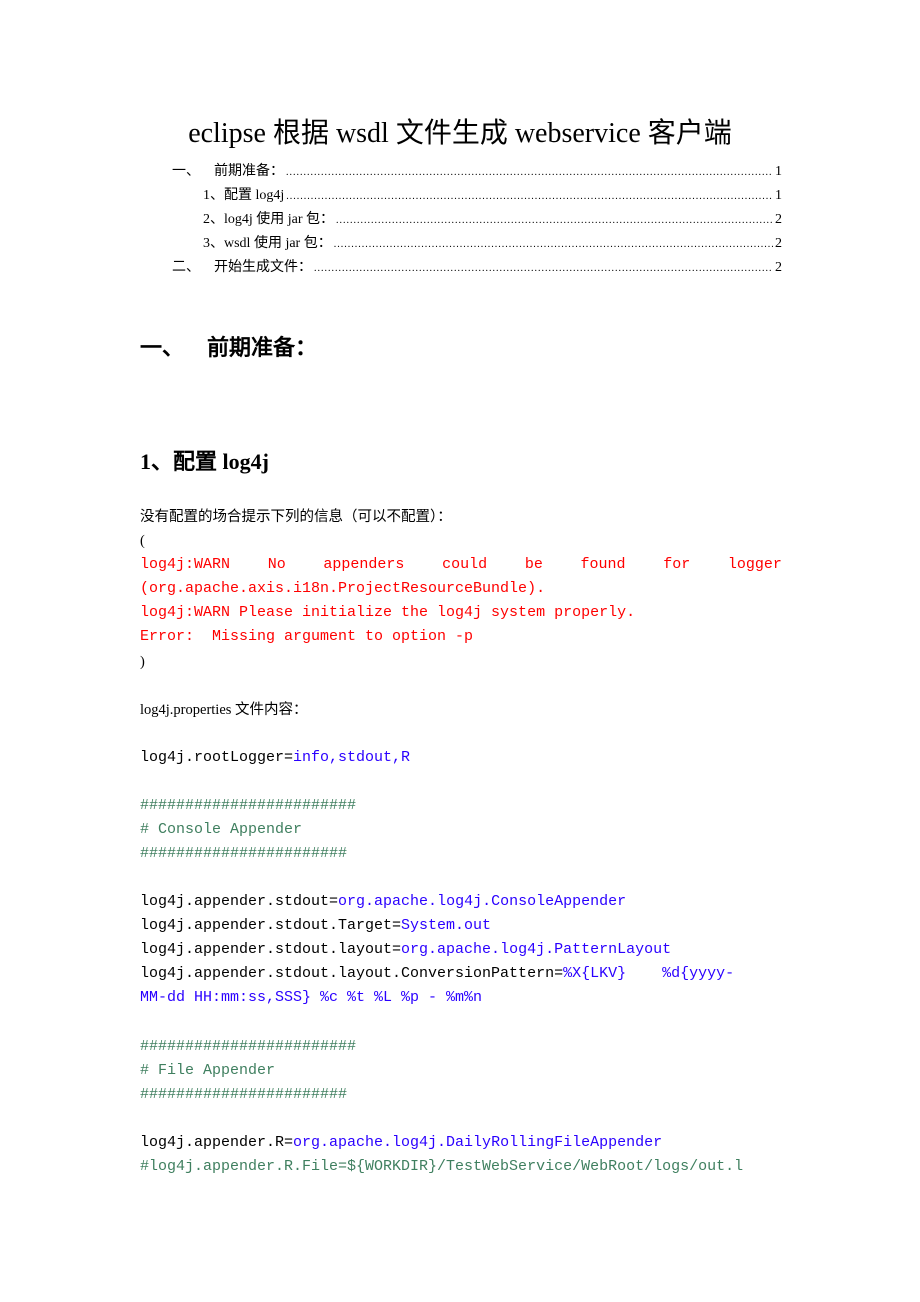  Describe the element at coordinates (254, 195) in the screenshot. I see `toc-text: 配置 log4j` at that location.